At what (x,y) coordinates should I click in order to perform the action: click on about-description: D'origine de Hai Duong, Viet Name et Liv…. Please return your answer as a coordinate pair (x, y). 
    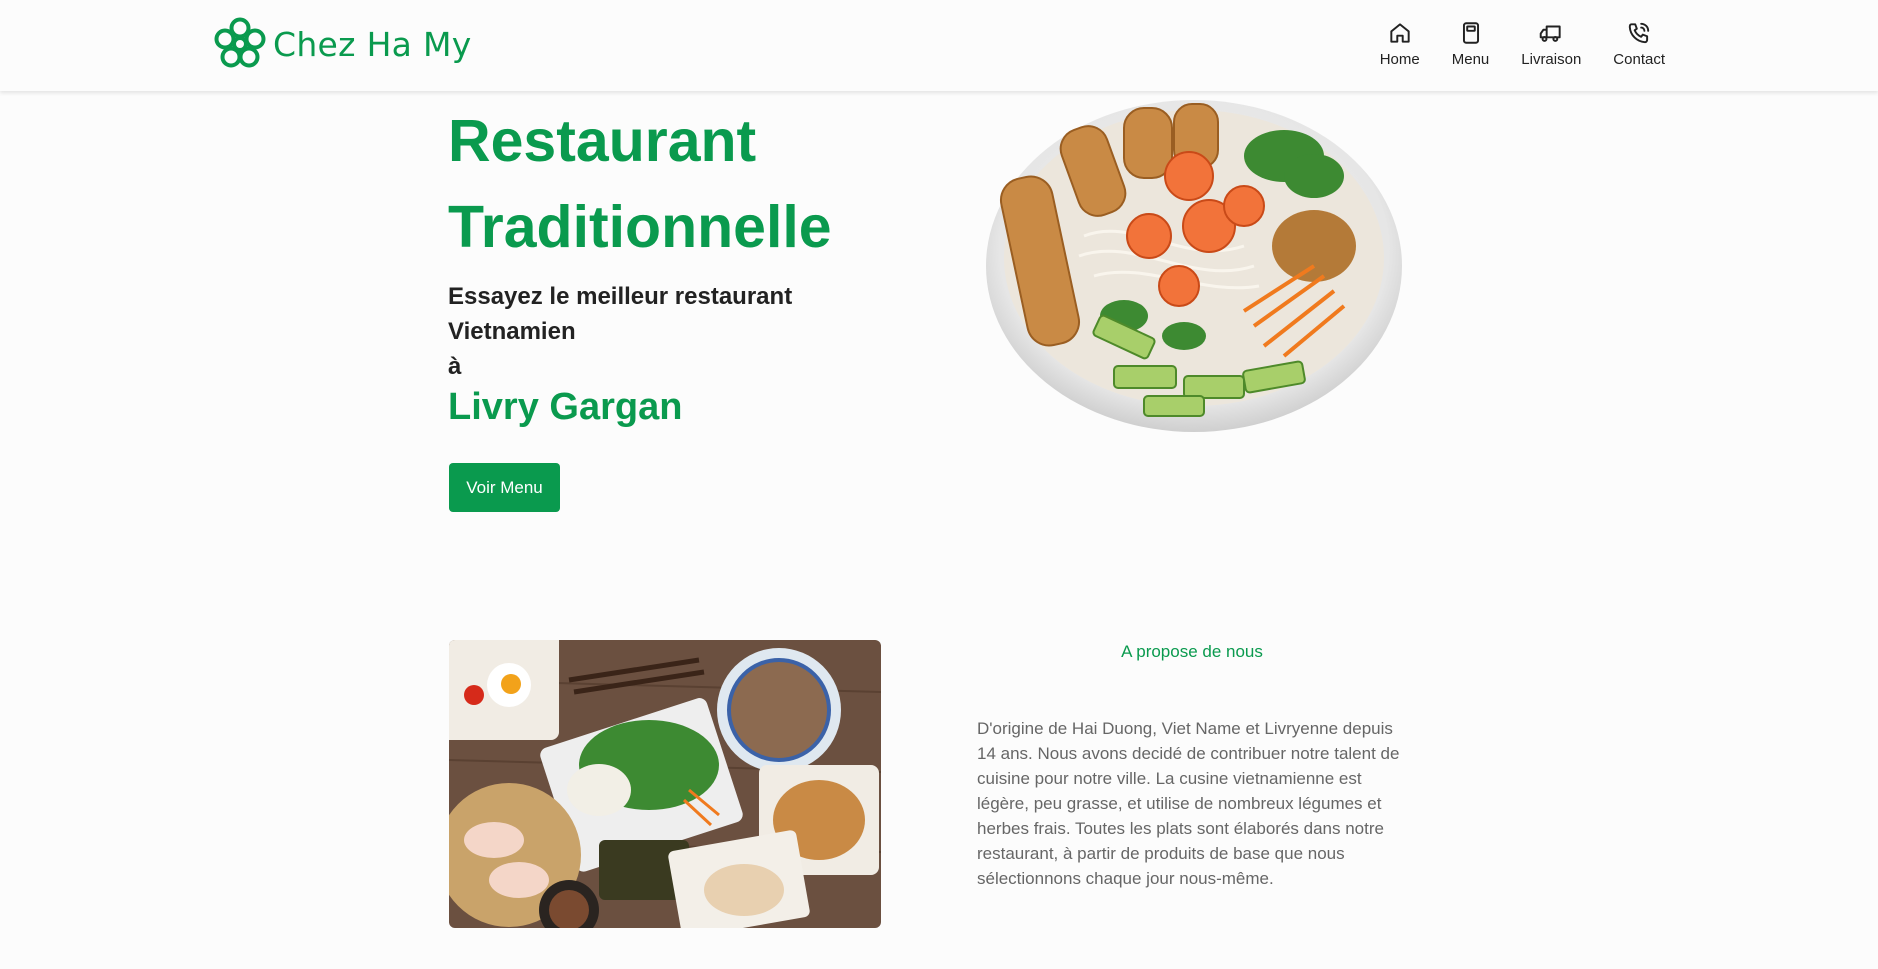
    Looking at the image, I should click on (1188, 803).